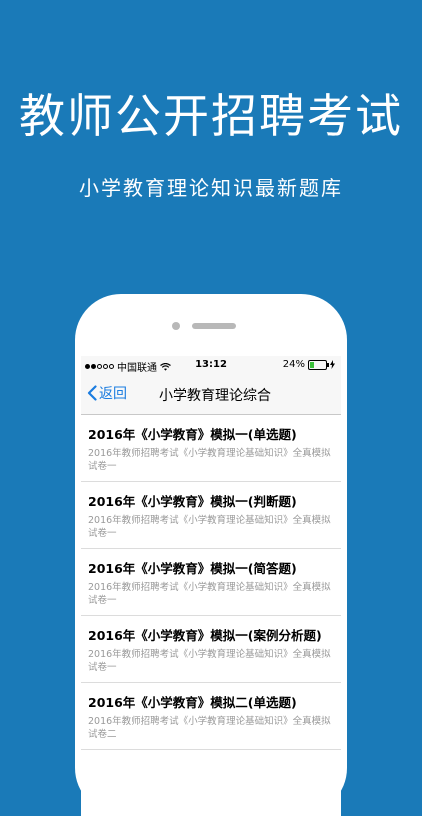 This screenshot has height=816, width=422. What do you see at coordinates (192, 501) in the screenshot?
I see `item-title: 2016年《小学教育》模拟一(判断题)` at bounding box center [192, 501].